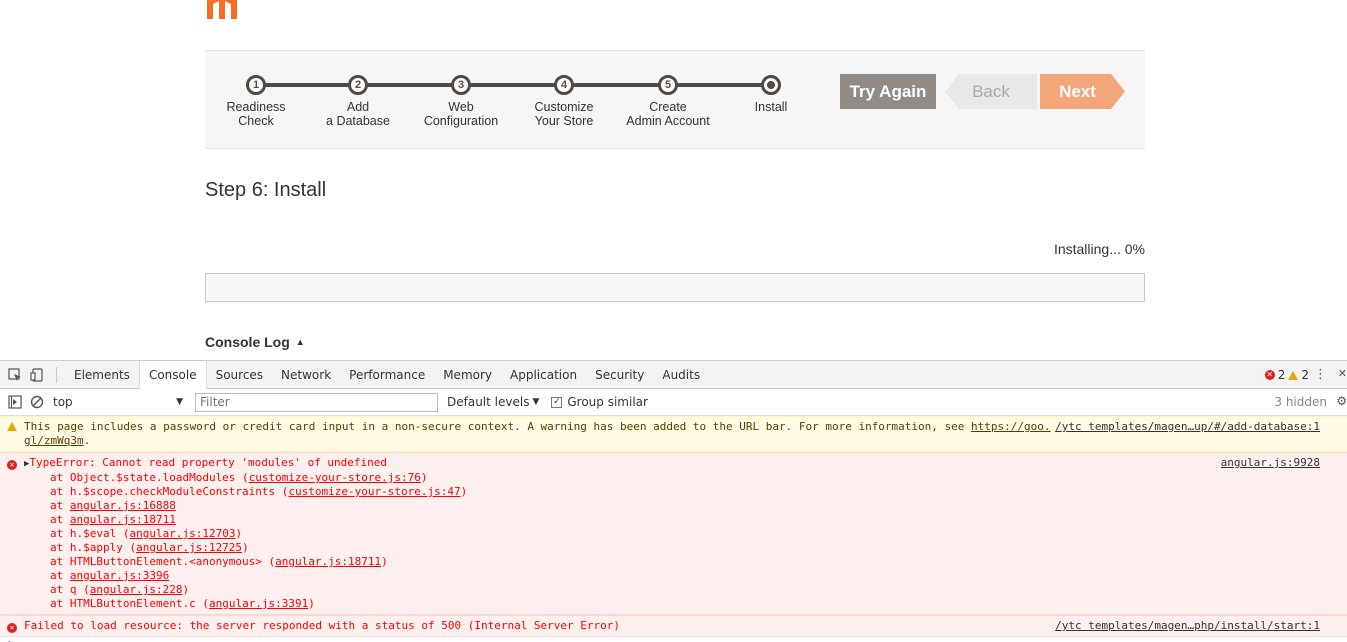 This screenshot has width=1347, height=642. What do you see at coordinates (239, 375) in the screenshot?
I see `tab-sources: Sources` at bounding box center [239, 375].